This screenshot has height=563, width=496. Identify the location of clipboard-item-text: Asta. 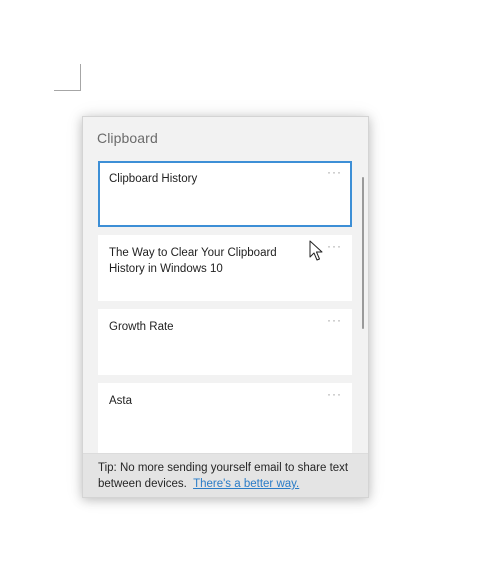
(121, 401).